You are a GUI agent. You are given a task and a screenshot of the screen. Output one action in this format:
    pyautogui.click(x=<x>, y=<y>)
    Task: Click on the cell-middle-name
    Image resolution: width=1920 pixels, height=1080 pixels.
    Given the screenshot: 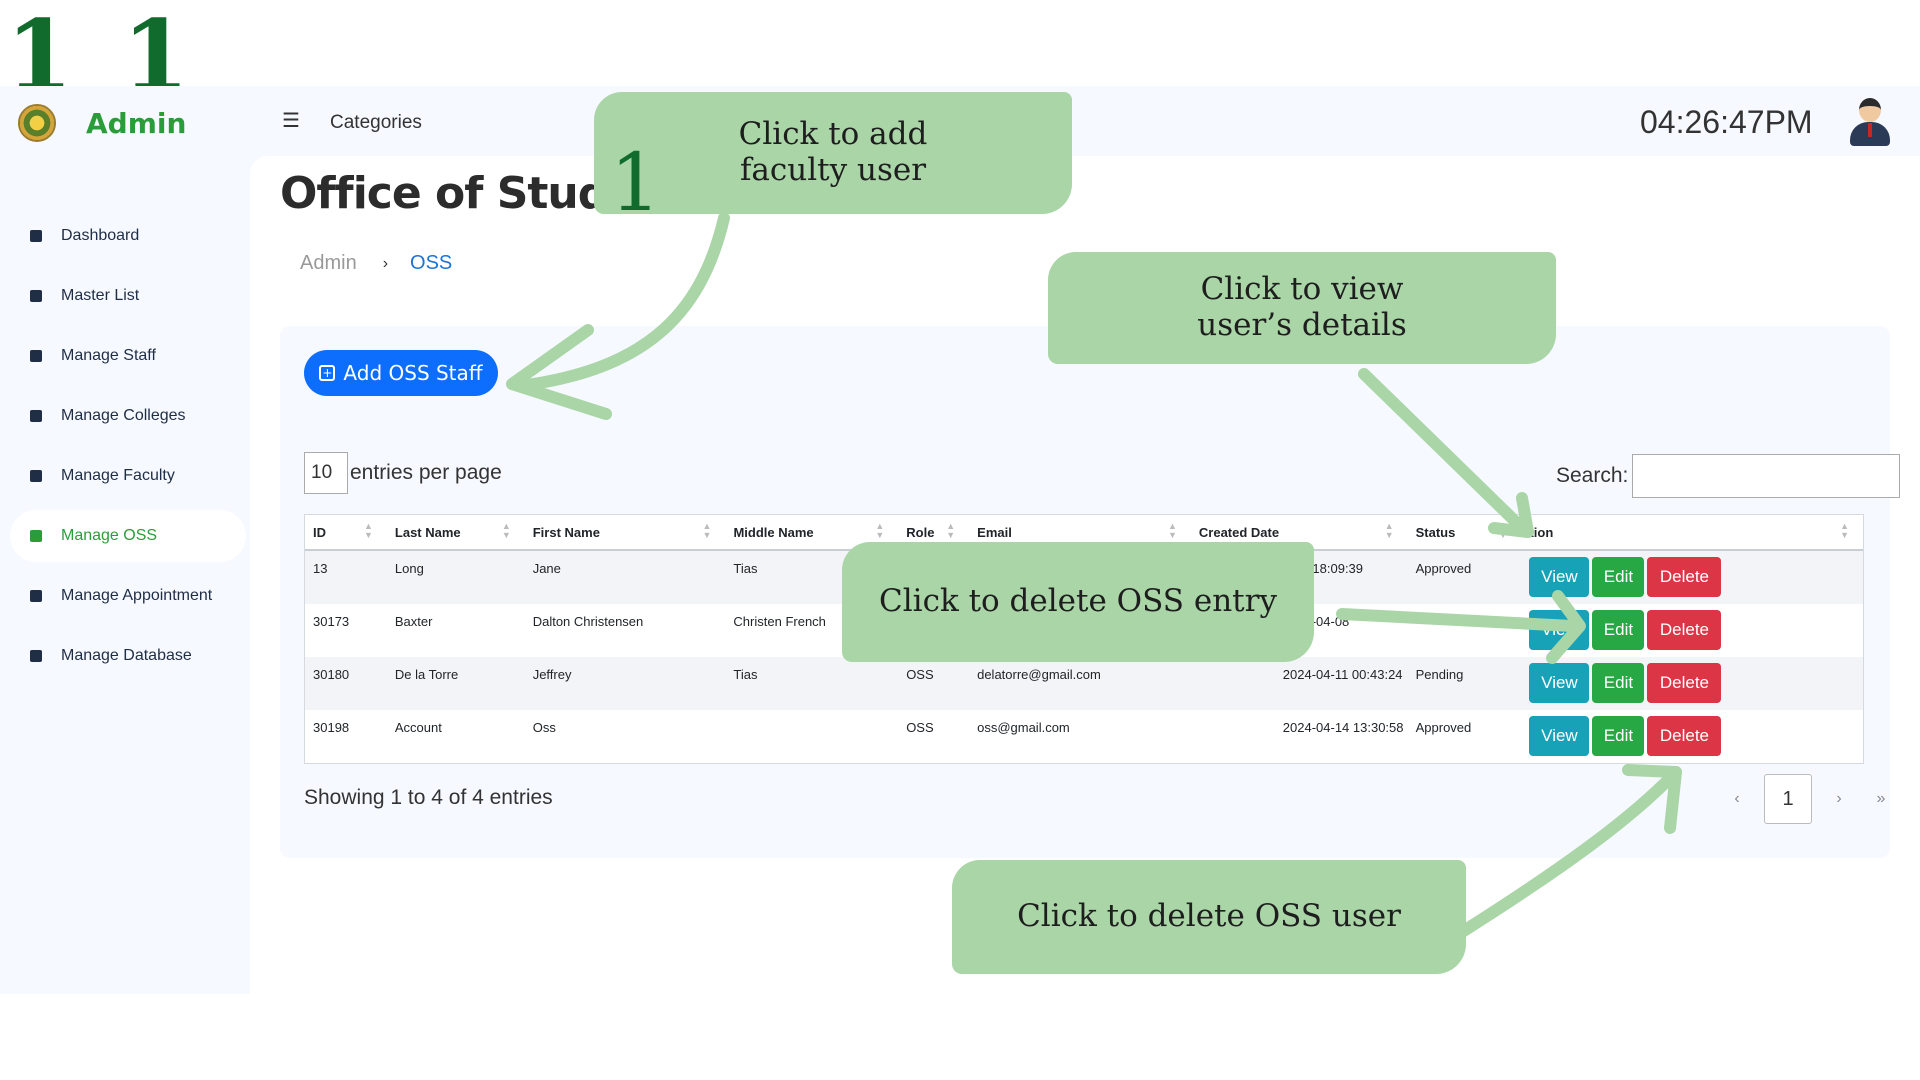 What is the action you would take?
    pyautogui.click(x=811, y=715)
    